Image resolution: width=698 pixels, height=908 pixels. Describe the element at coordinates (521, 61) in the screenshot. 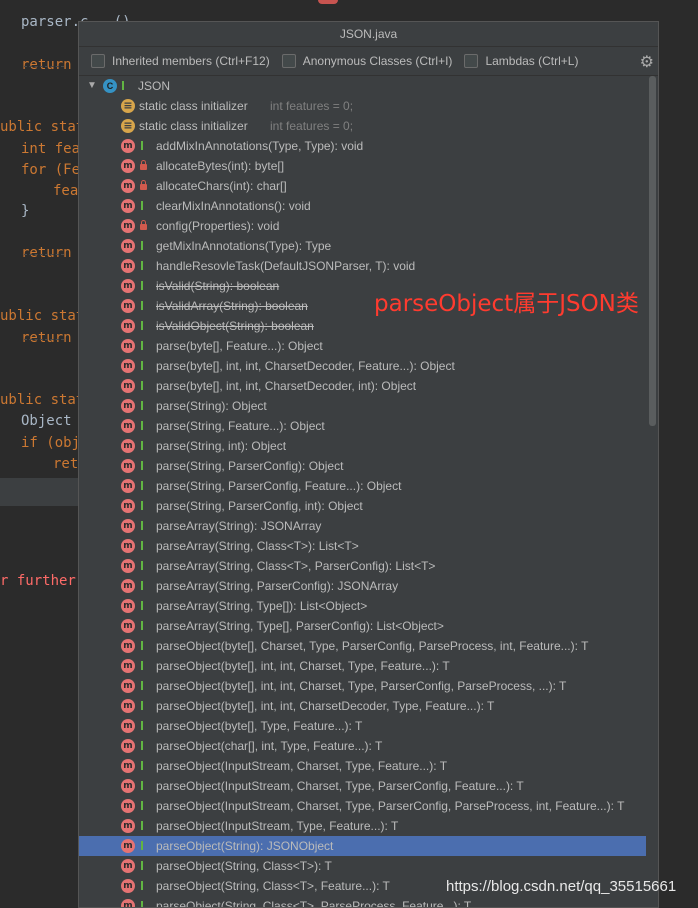

I see `lambdas-checkbox: Lambdas (Ctrl+L)` at that location.